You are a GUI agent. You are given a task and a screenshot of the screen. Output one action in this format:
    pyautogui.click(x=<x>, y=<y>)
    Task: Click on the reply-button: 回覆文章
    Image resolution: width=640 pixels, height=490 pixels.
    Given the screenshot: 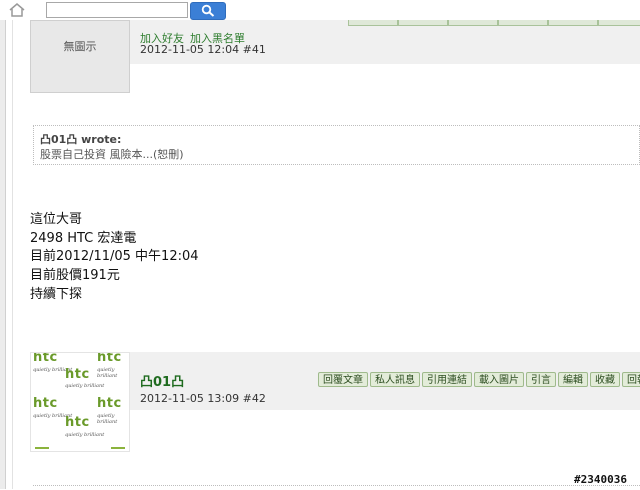 What is the action you would take?
    pyautogui.click(x=343, y=379)
    